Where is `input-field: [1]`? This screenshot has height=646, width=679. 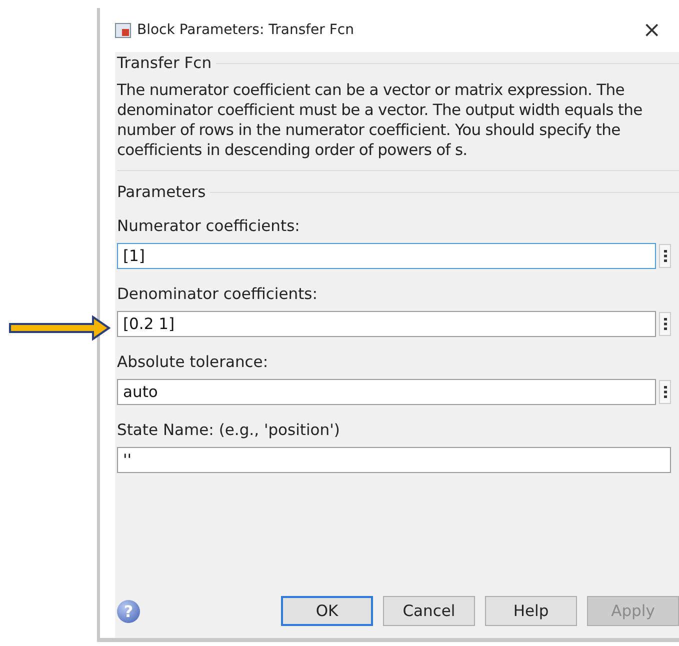 input-field: [1] is located at coordinates (386, 256).